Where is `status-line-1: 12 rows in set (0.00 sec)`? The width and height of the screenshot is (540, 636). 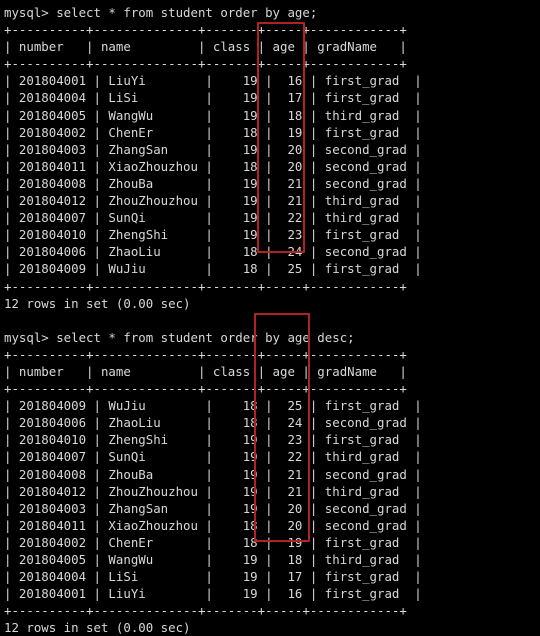
status-line-1: 12 rows in set (0.00 sec) is located at coordinates (97, 303).